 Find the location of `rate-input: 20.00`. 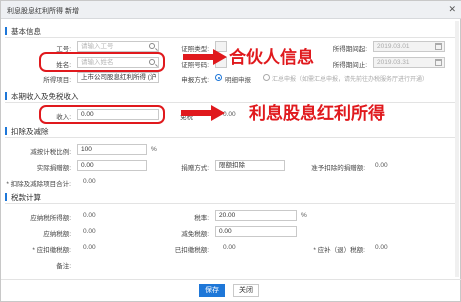

rate-input: 20.00 is located at coordinates (256, 215).